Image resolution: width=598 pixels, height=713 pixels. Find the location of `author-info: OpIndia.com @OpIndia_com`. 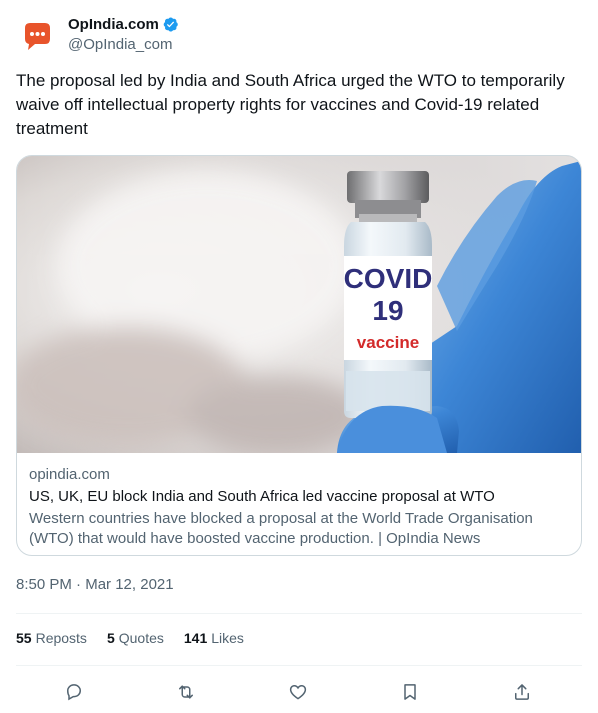

author-info: OpIndia.com @OpIndia_com is located at coordinates (123, 33).